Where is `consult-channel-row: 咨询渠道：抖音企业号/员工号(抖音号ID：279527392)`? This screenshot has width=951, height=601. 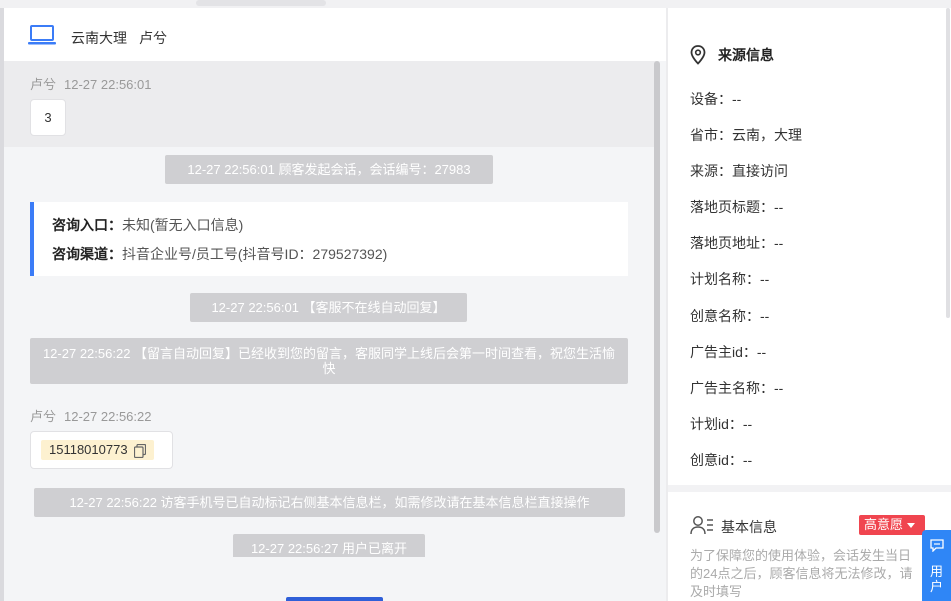
consult-channel-row: 咨询渠道：抖音企业号/员工号(抖音号ID：279527392) is located at coordinates (340, 254).